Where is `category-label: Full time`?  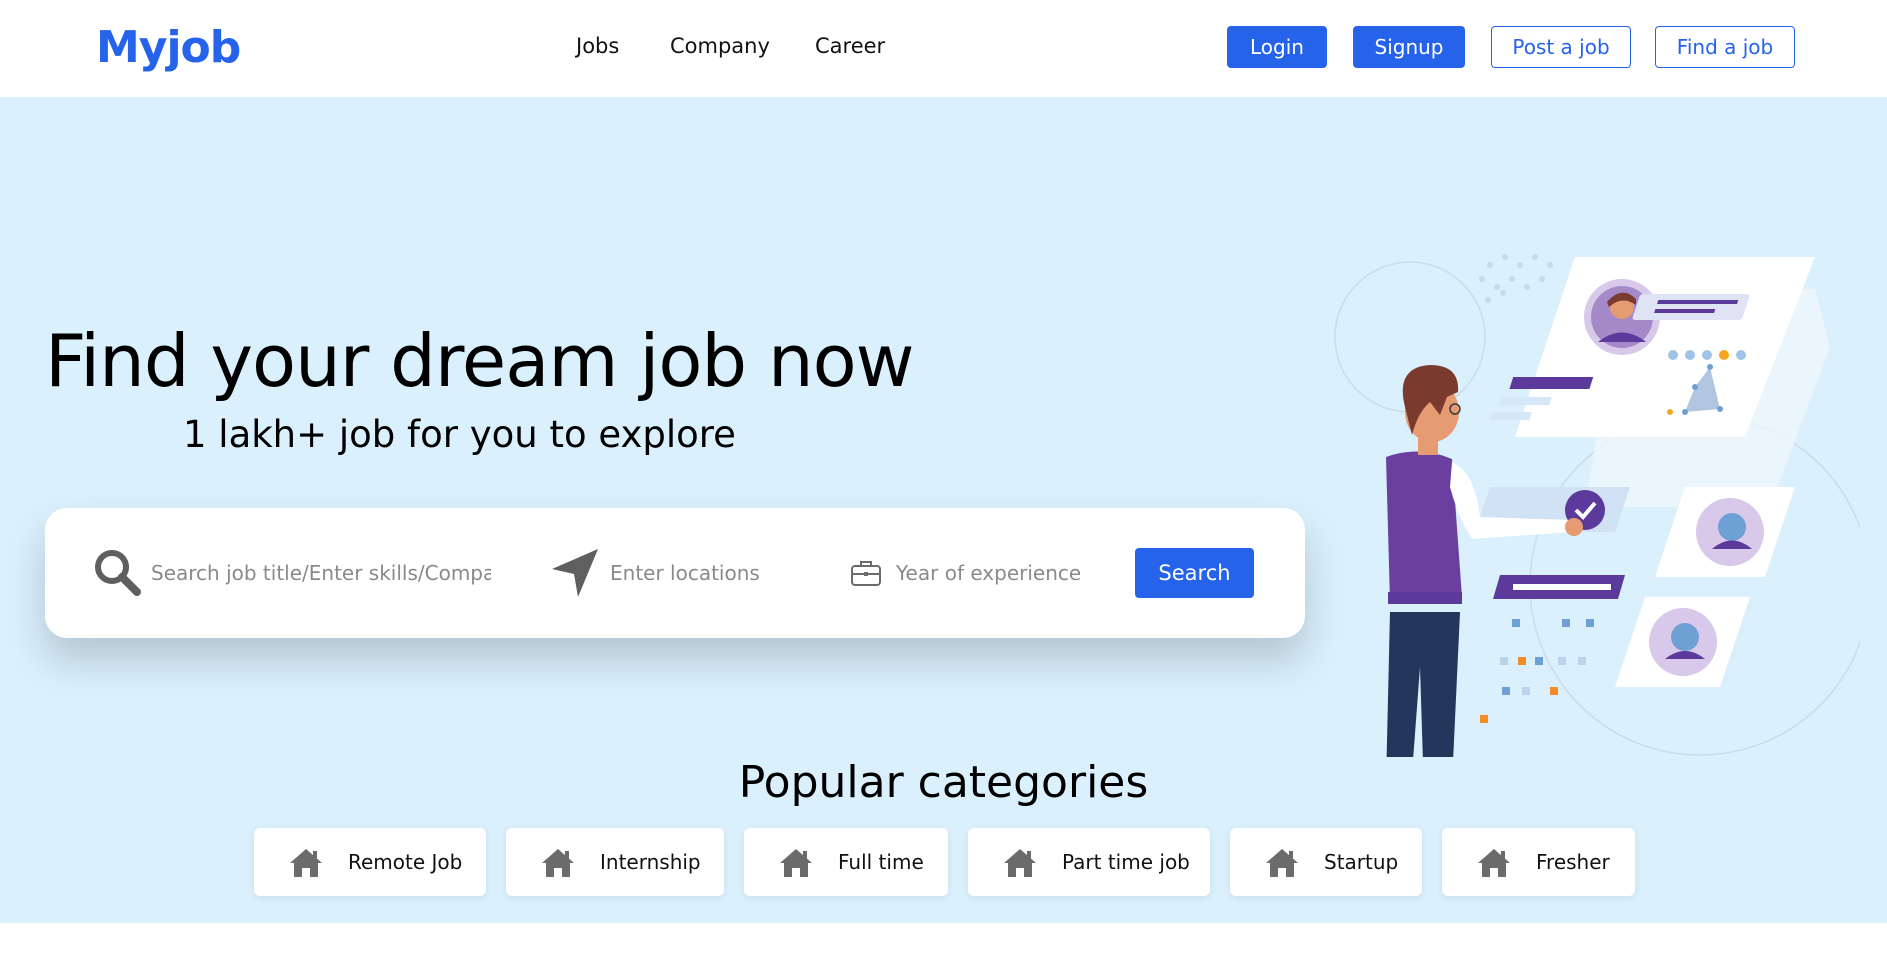 category-label: Full time is located at coordinates (881, 862).